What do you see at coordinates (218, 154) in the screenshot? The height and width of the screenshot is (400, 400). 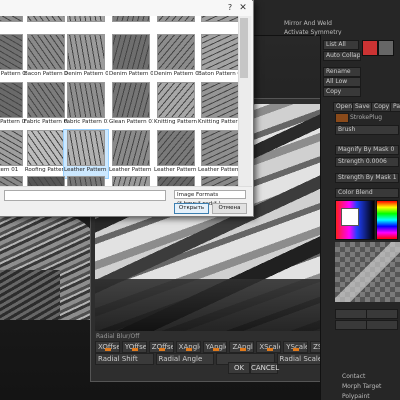 I see `file-tile: Leather Pattern 04` at bounding box center [218, 154].